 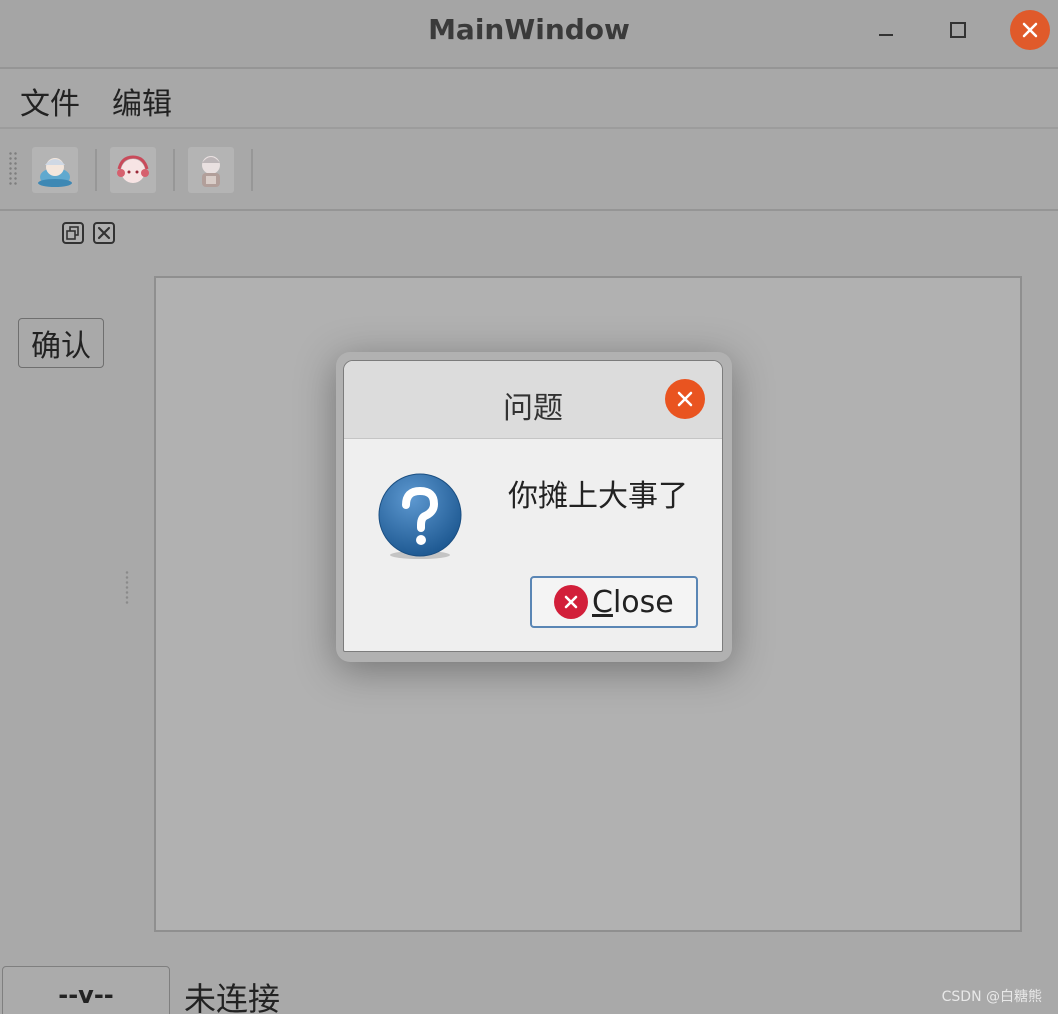 What do you see at coordinates (602, 602) in the screenshot?
I see `mnemonic-letter: C` at bounding box center [602, 602].